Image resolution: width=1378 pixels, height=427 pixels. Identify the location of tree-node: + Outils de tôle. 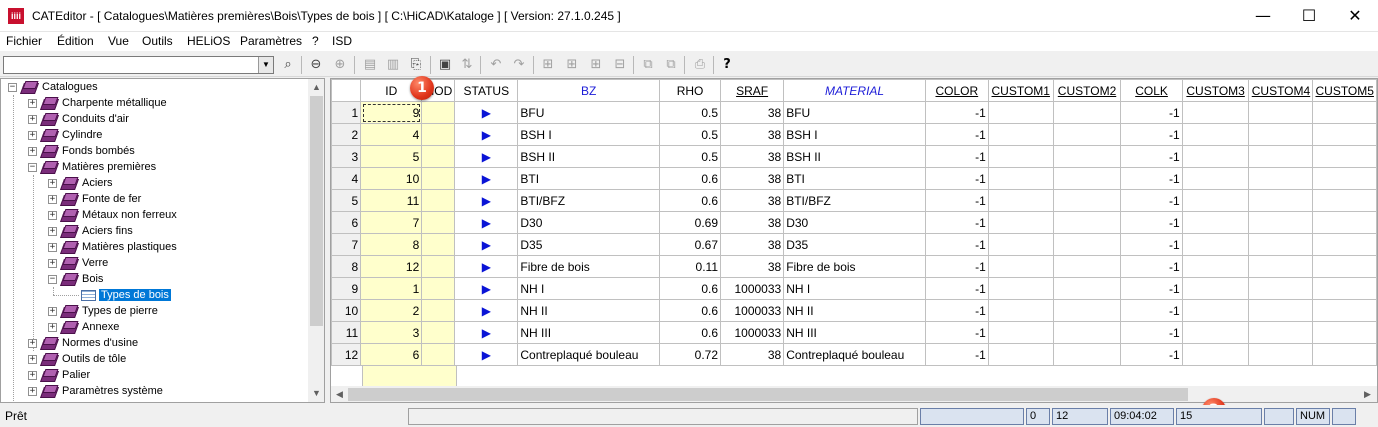
(151, 360).